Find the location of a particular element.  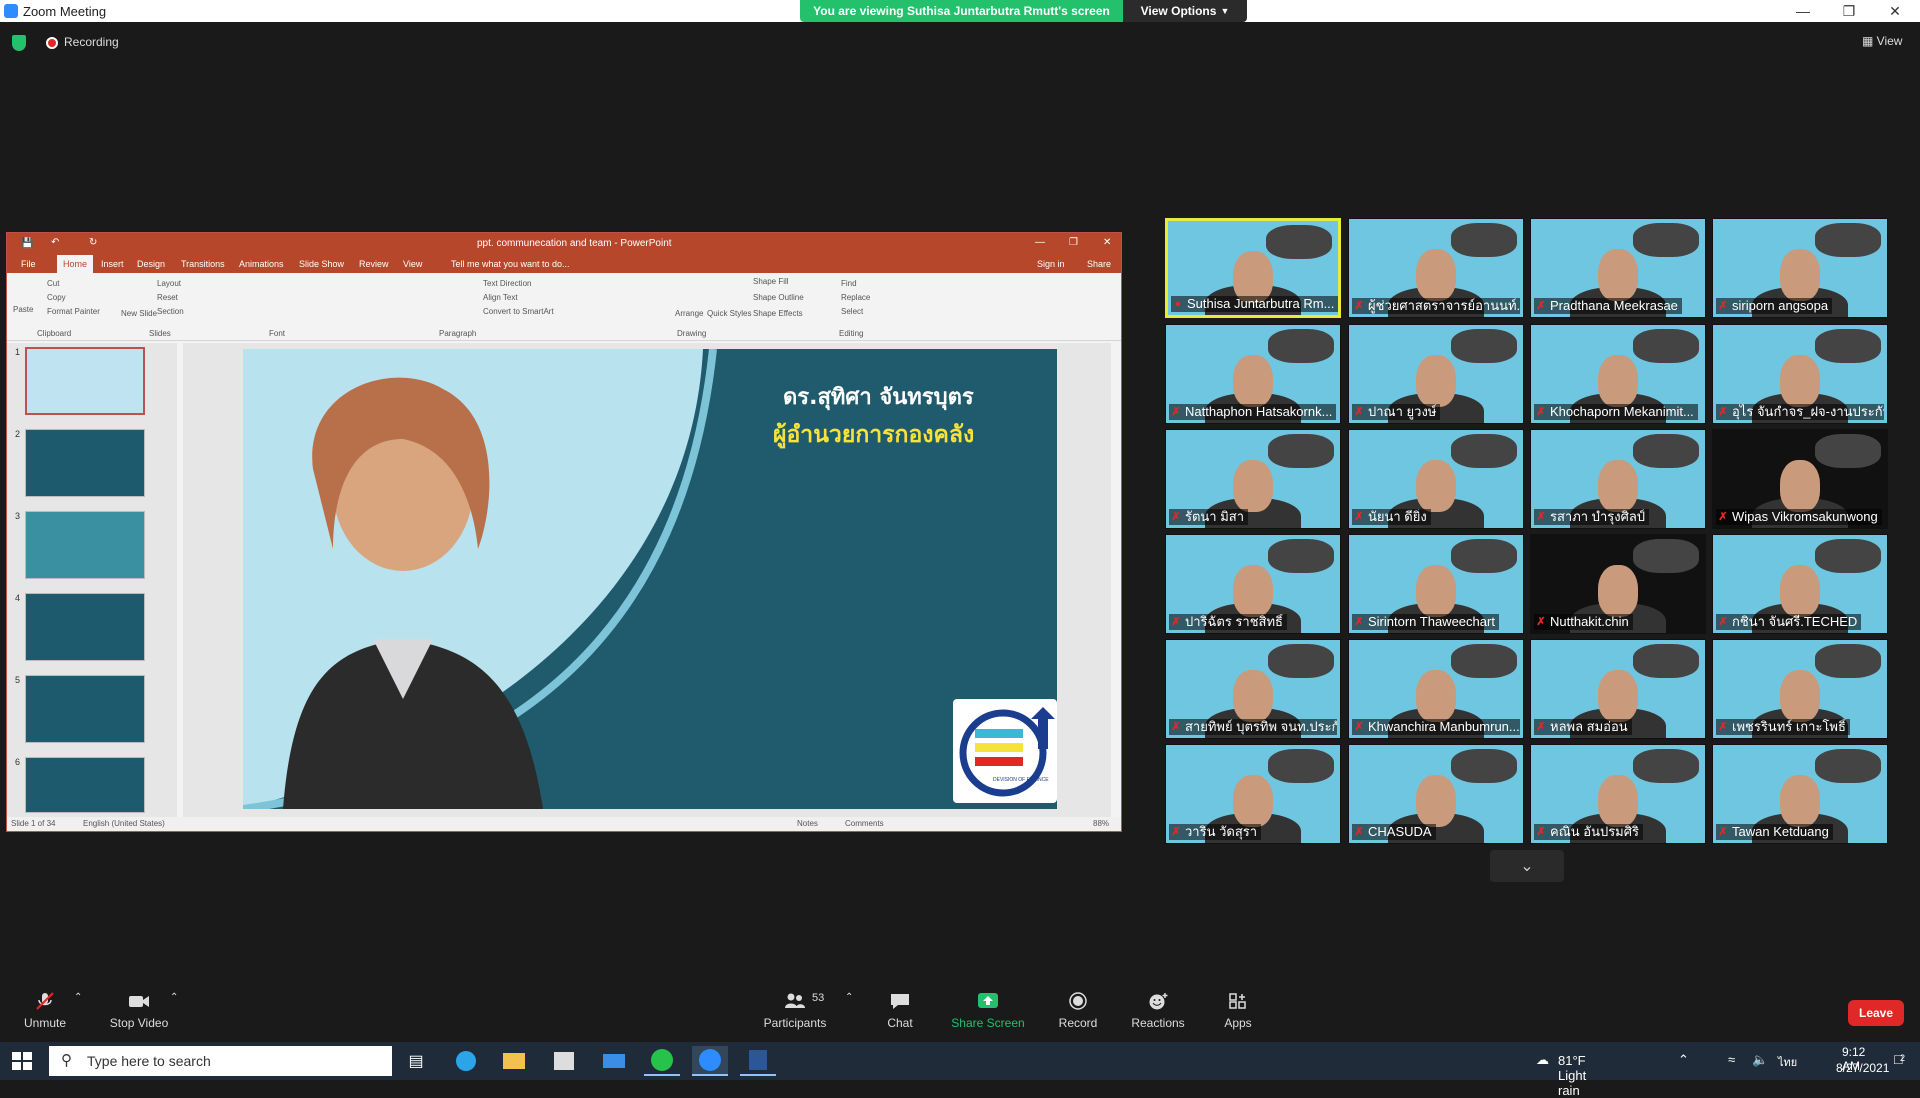

store-icon is located at coordinates (564, 1061).